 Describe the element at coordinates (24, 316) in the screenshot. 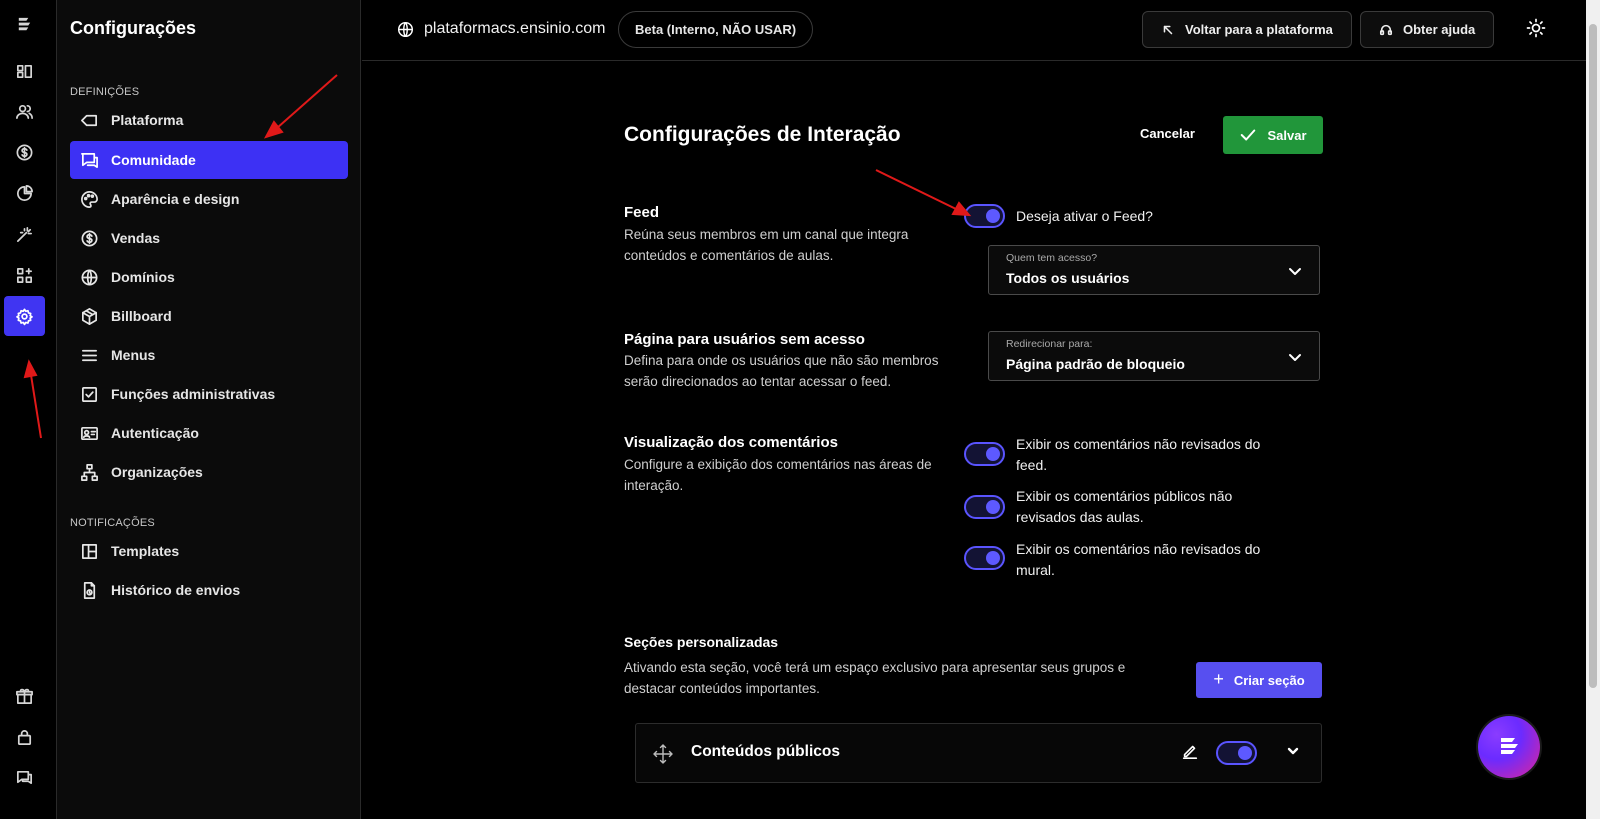

I see `settings-gear-icon` at that location.